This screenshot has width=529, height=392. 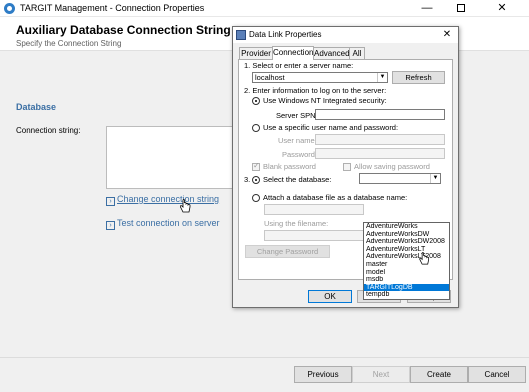 I want to click on list-item: msdb, so click(x=406, y=280).